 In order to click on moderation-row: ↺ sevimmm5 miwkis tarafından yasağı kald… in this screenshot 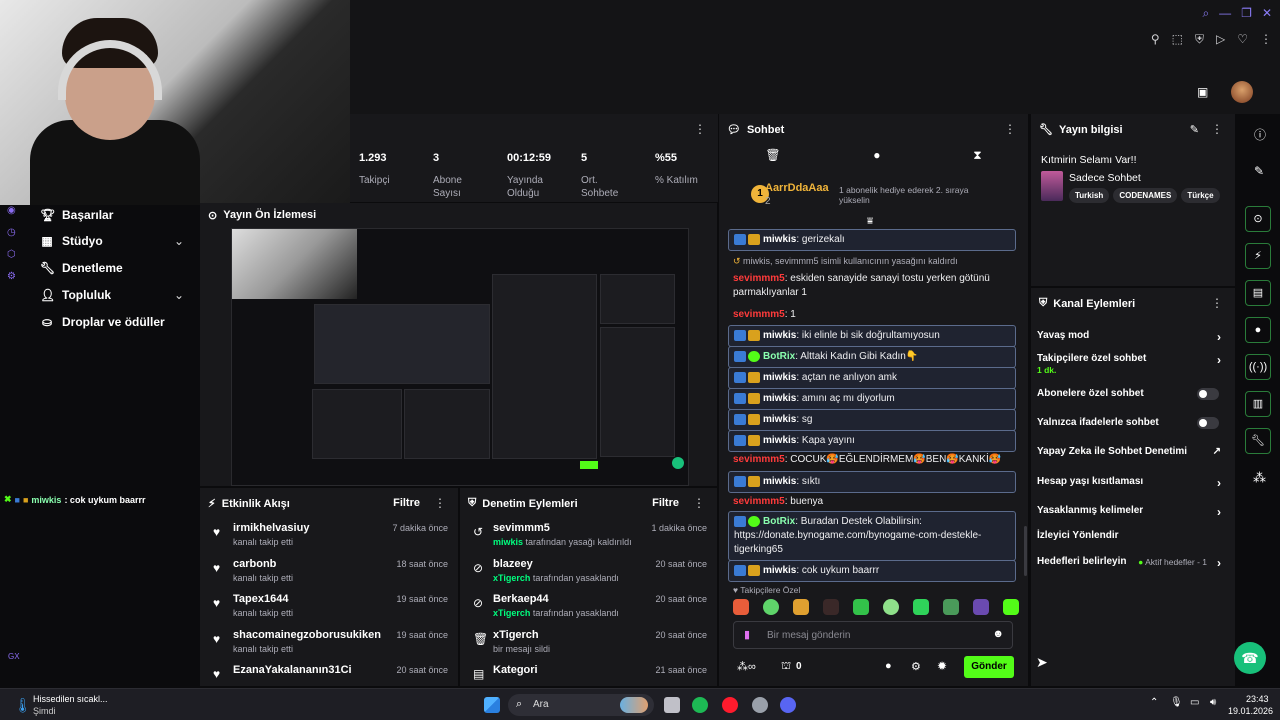, I will do `click(588, 540)`.